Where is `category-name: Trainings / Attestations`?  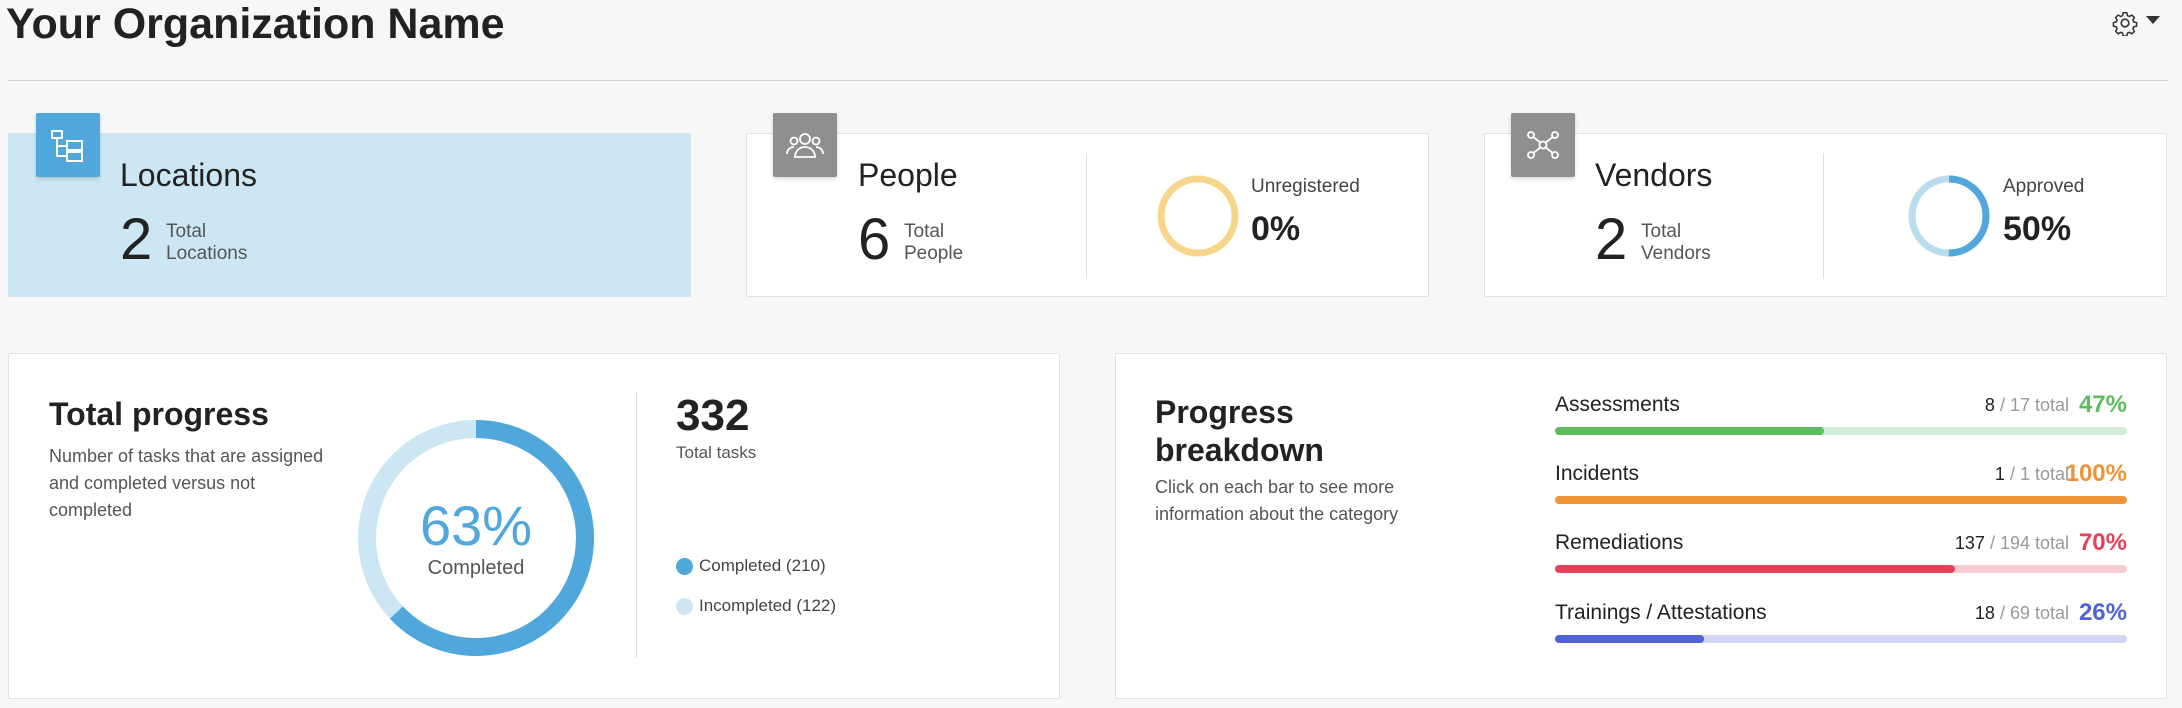 category-name: Trainings / Attestations is located at coordinates (1661, 612).